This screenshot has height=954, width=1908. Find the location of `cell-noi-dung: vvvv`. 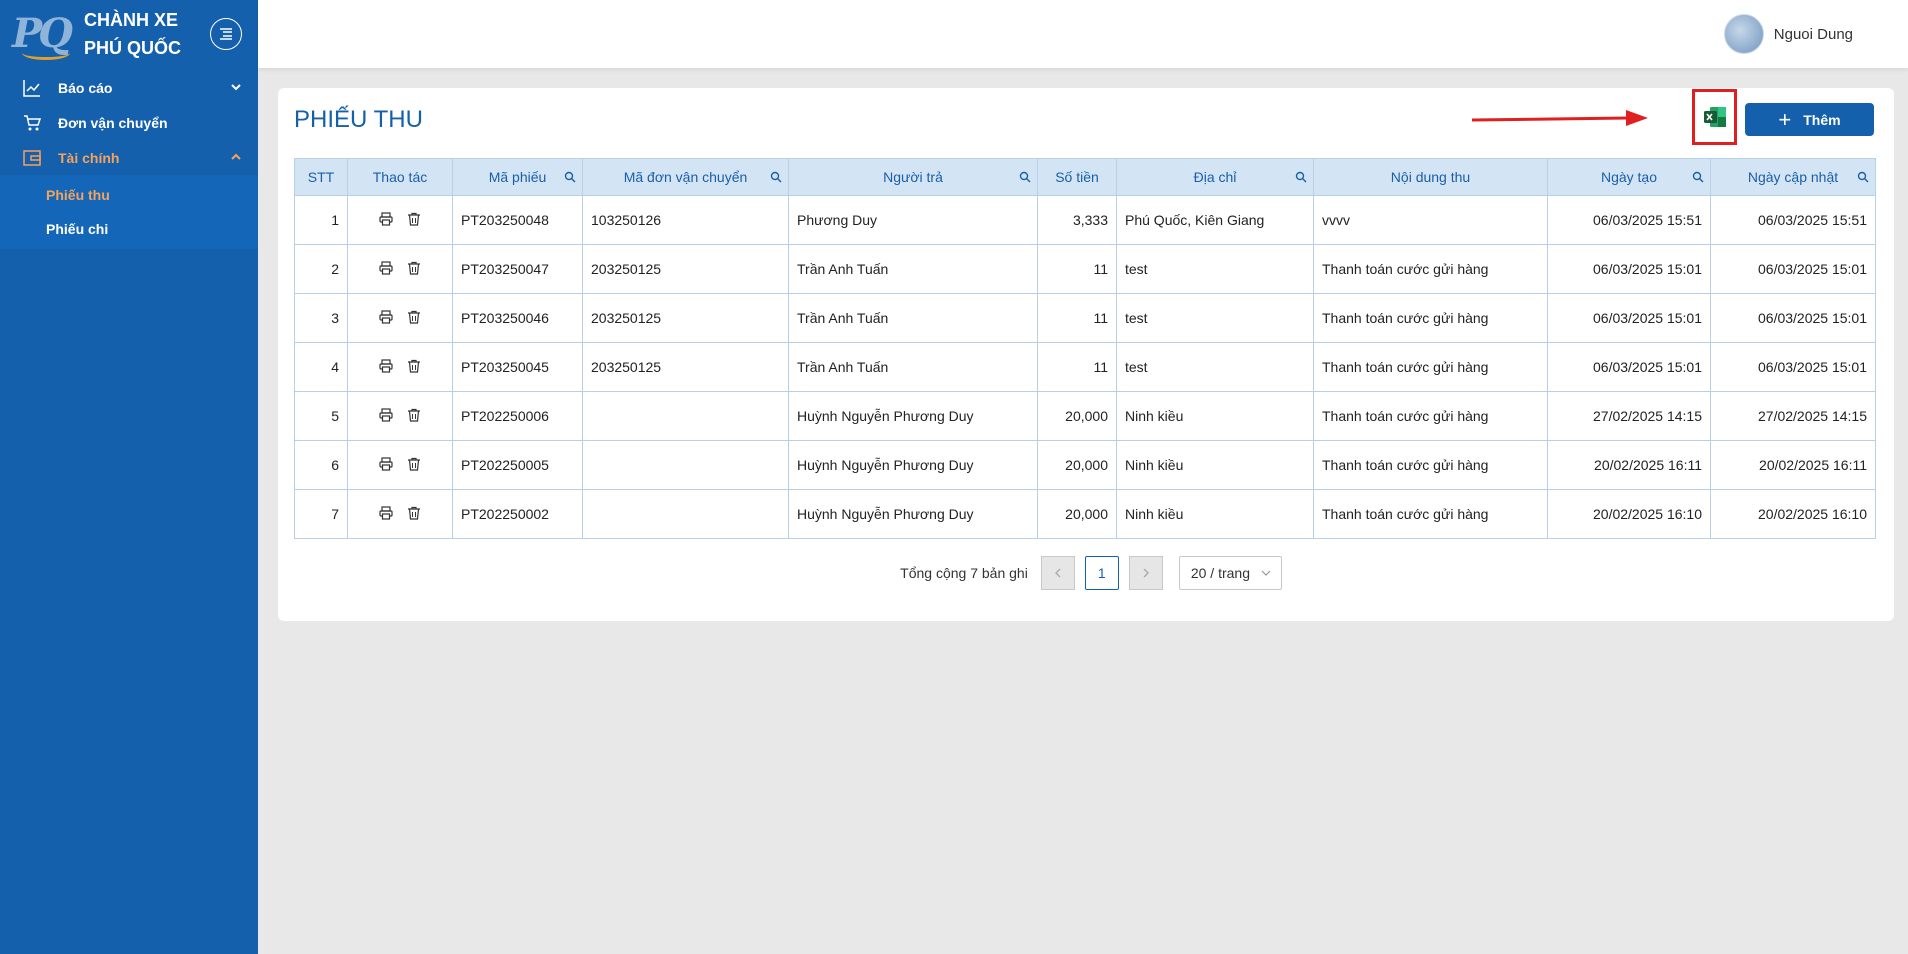

cell-noi-dung: vvvv is located at coordinates (1430, 220).